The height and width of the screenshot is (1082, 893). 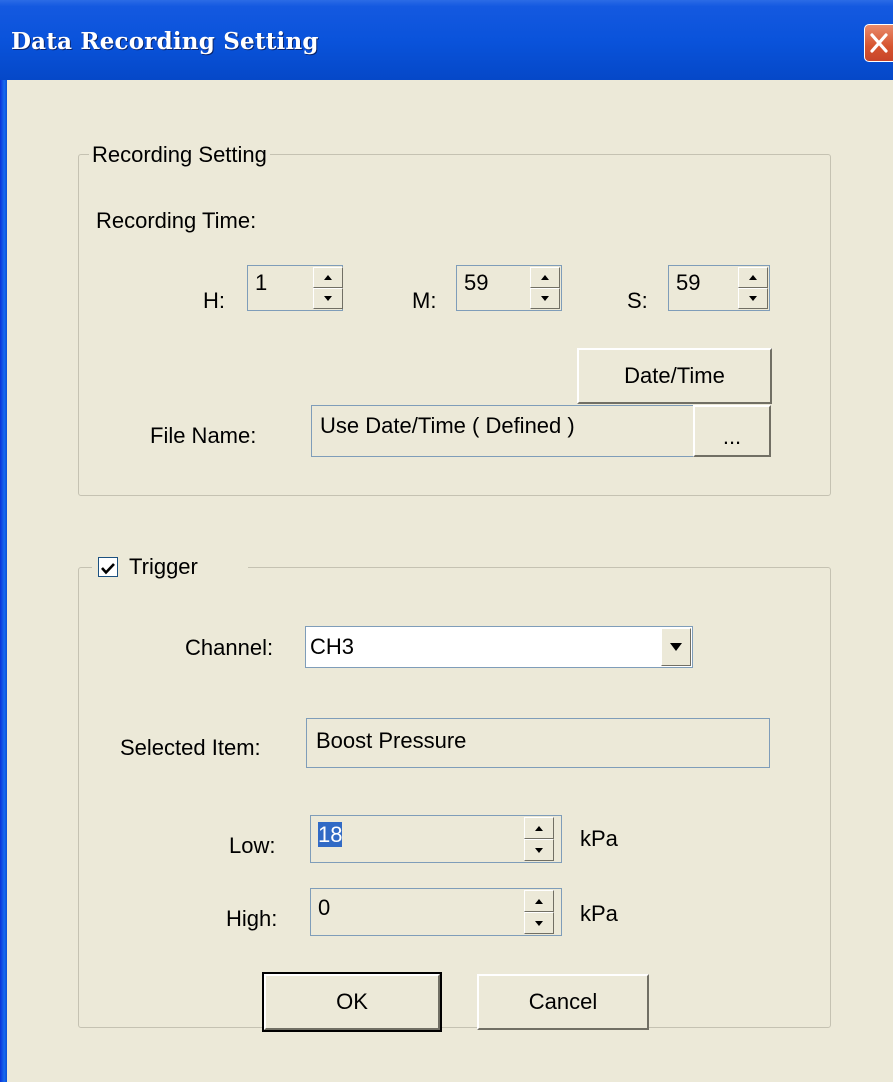 I want to click on file-name-value: Use Date/Time ( Defined ), so click(x=447, y=425).